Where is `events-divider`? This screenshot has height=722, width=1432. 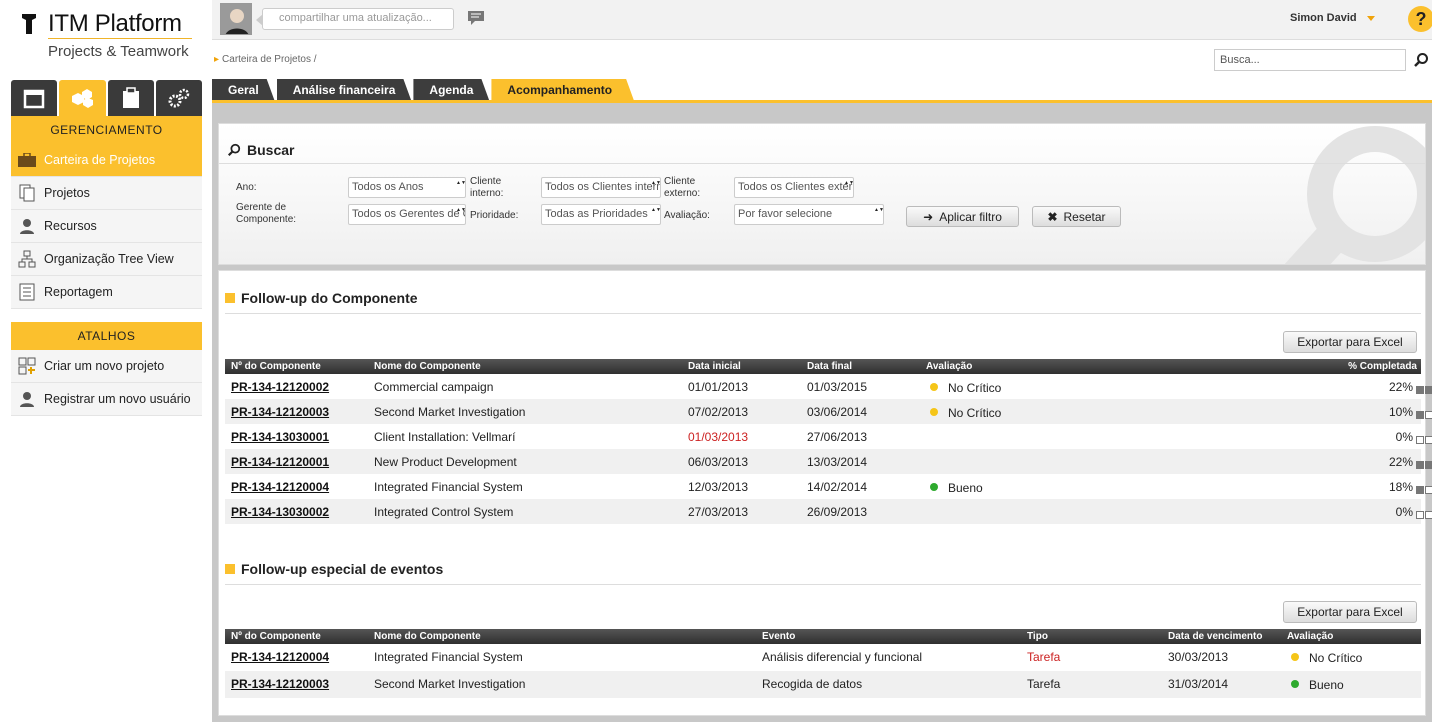 events-divider is located at coordinates (823, 584).